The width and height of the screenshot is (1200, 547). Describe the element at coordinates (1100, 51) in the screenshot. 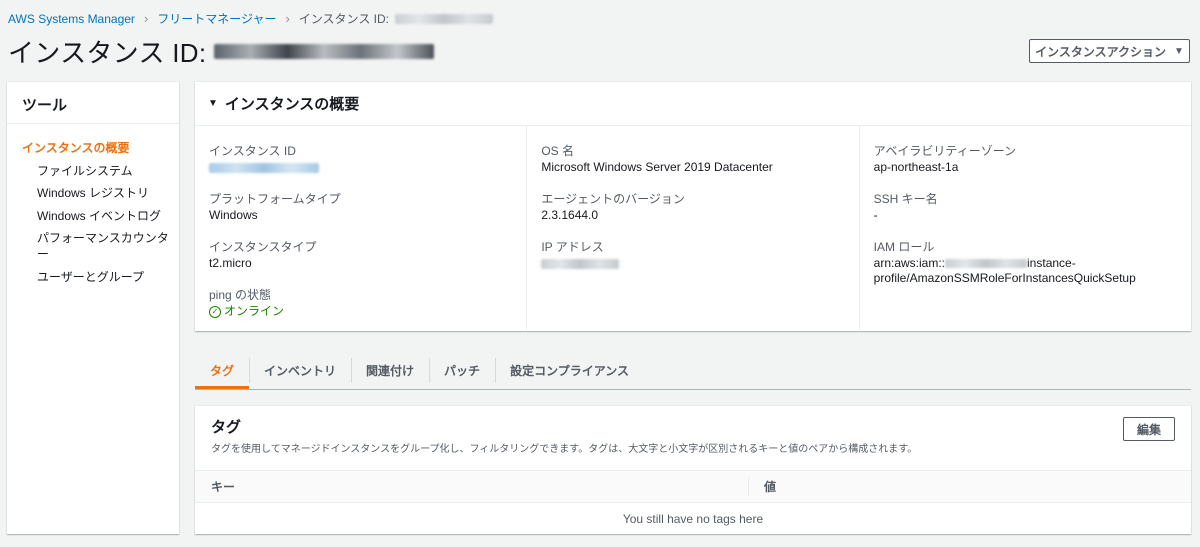

I see `instance-actions-label: インスタンスアクション` at that location.